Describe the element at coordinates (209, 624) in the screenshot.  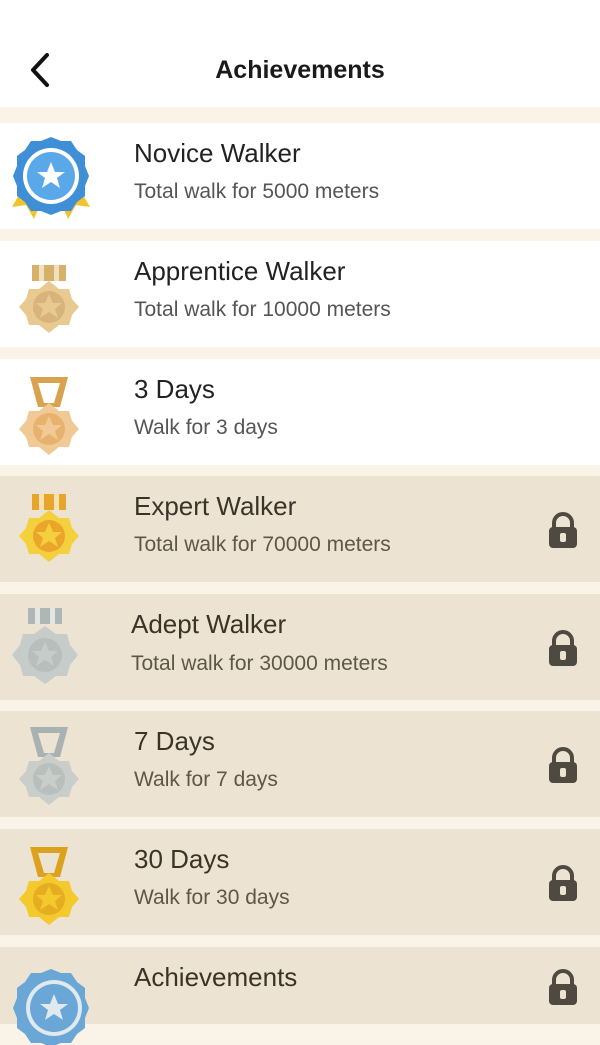
I see `achievement-name: Adept Walker` at that location.